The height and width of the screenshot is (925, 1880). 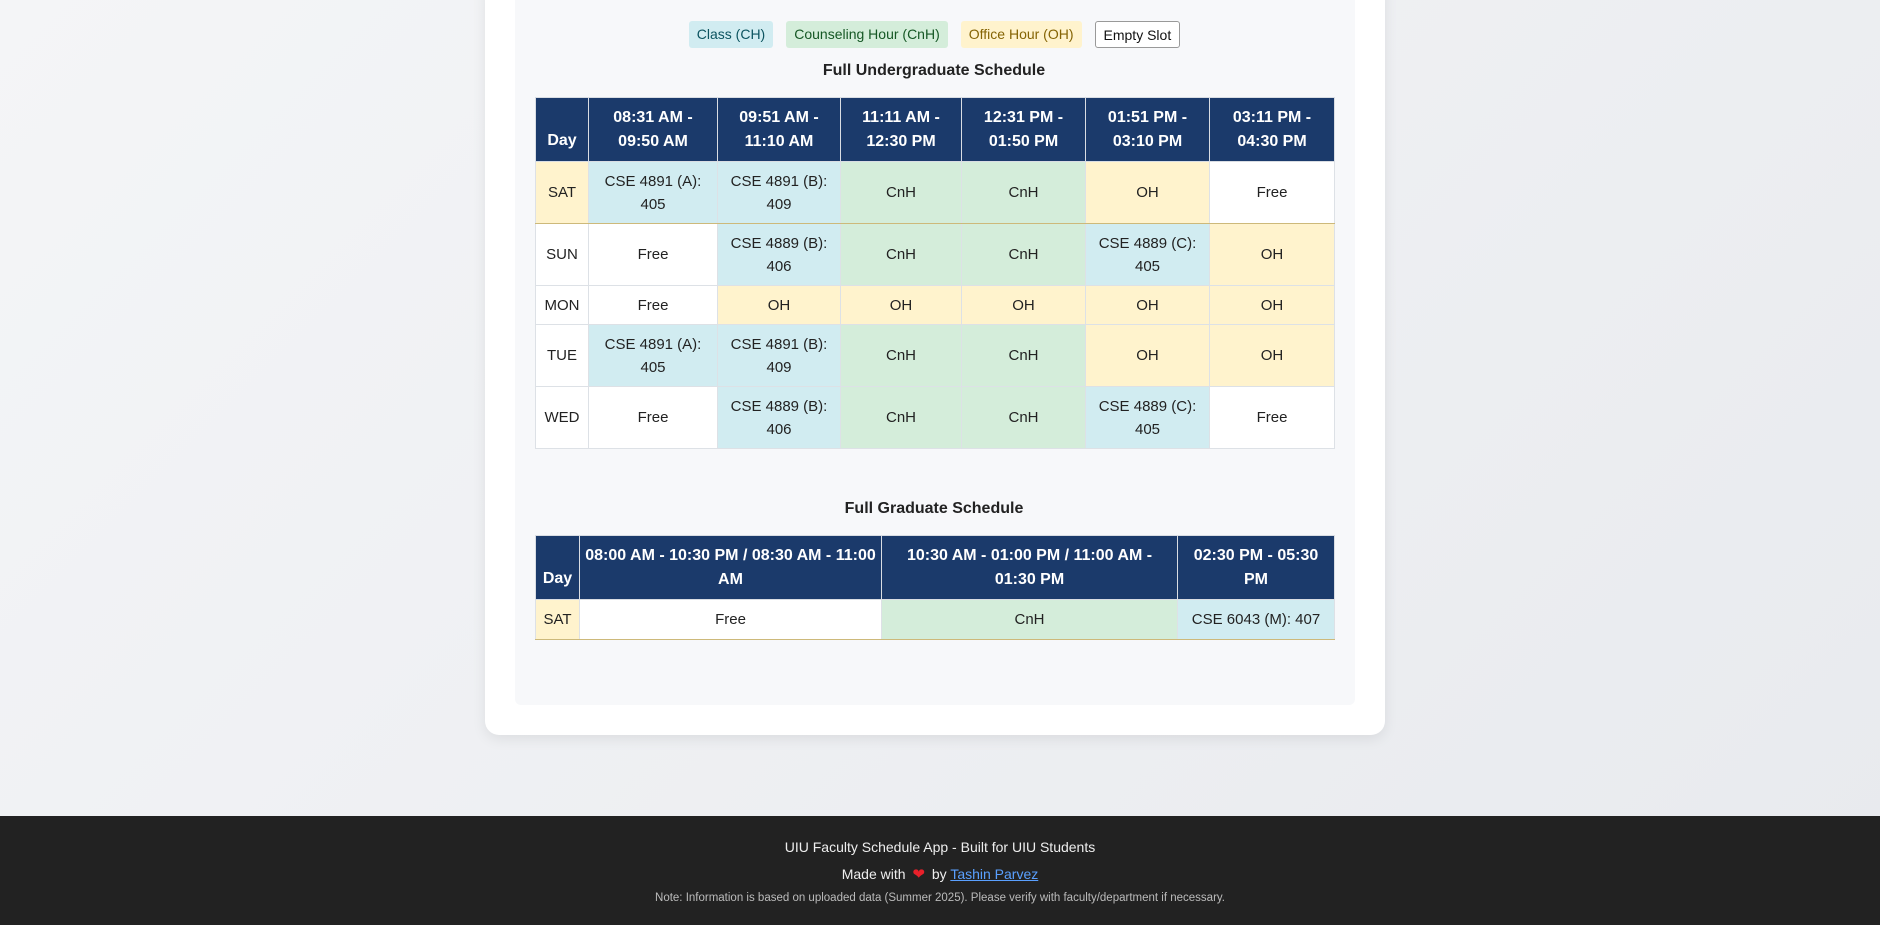 What do you see at coordinates (1137, 34) in the screenshot?
I see `legend-empty-slot: Empty Slot` at bounding box center [1137, 34].